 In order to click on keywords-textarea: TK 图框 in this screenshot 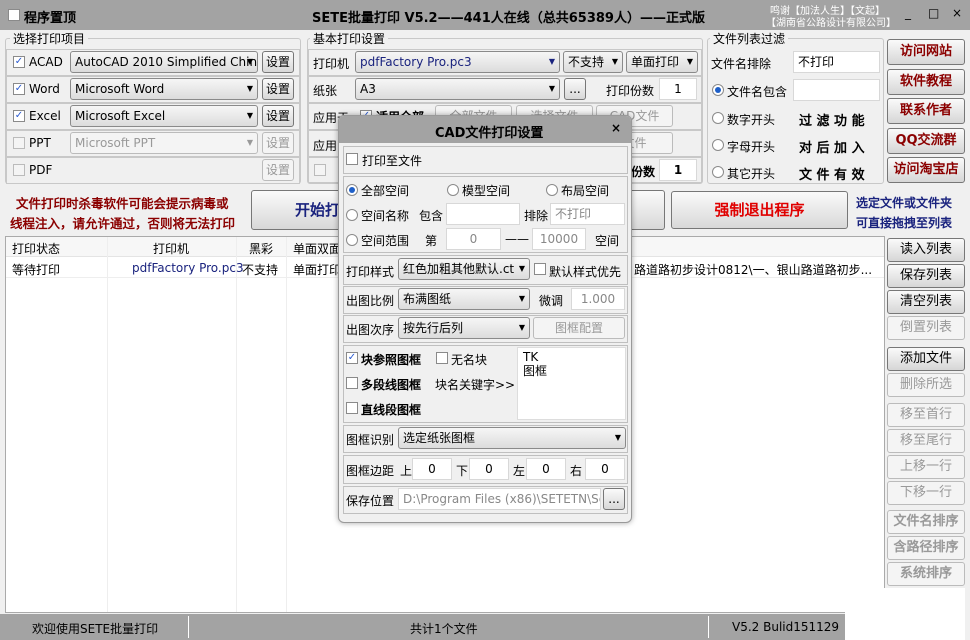, I will do `click(571, 383)`.